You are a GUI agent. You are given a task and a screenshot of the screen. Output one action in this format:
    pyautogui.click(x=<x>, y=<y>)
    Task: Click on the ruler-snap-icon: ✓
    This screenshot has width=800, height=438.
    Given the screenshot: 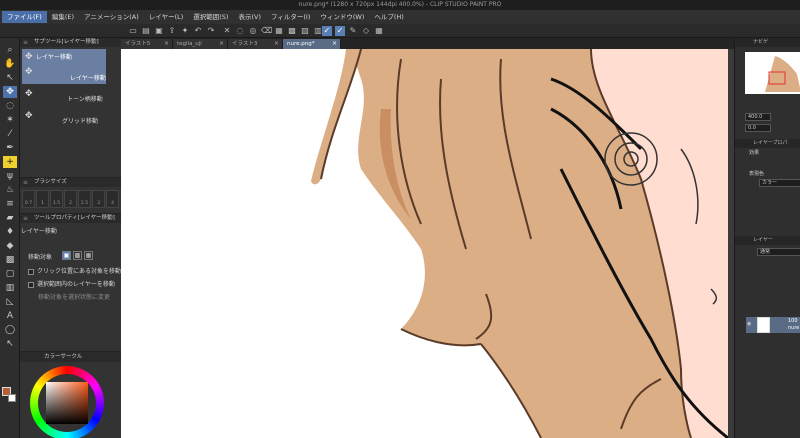 What is the action you would take?
    pyautogui.click(x=340, y=31)
    